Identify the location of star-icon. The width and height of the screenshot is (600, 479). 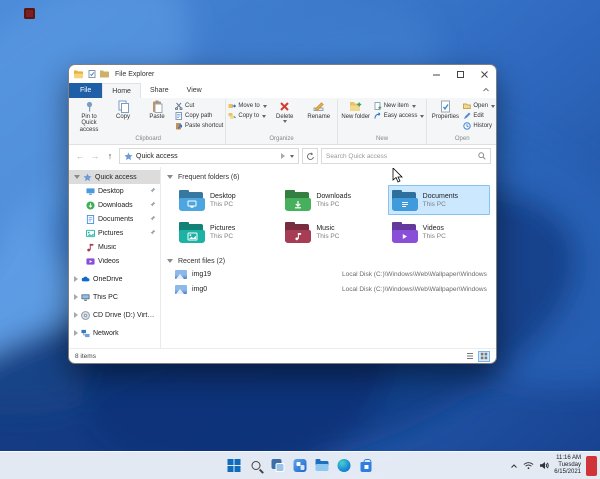
(87, 177).